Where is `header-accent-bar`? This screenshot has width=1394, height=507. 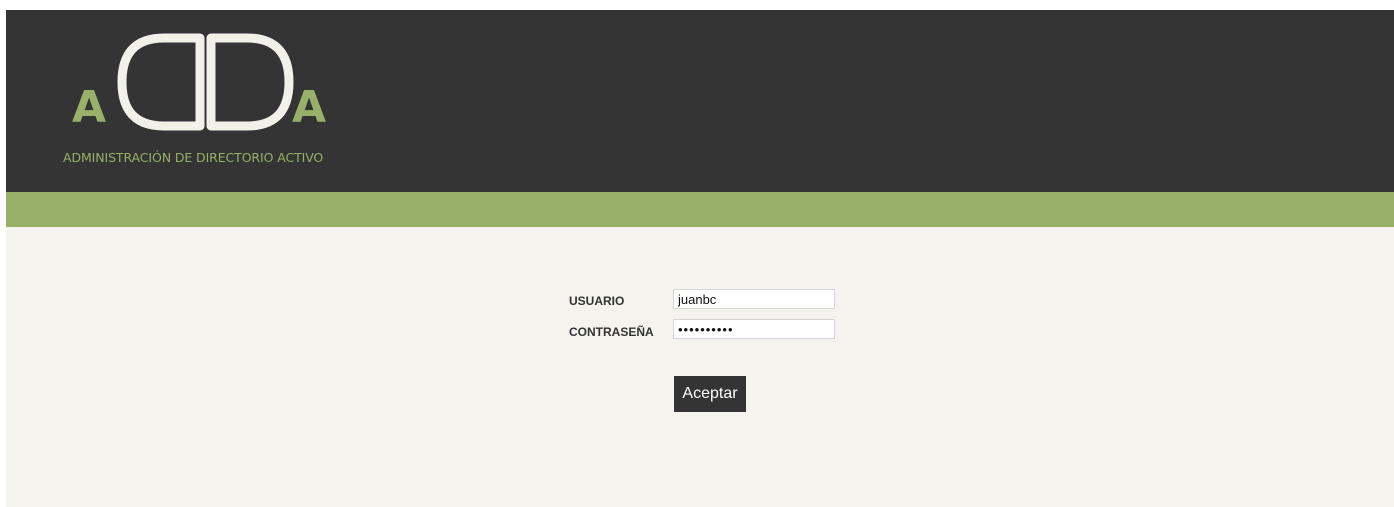 header-accent-bar is located at coordinates (700, 209).